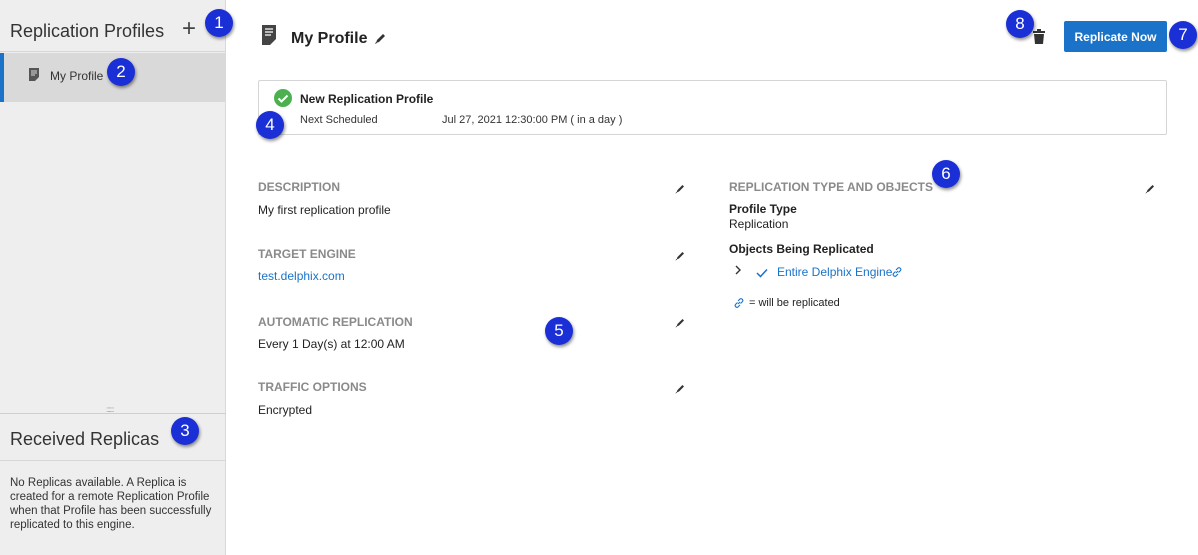  What do you see at coordinates (367, 99) in the screenshot?
I see `notice-title: New Replication Profile` at bounding box center [367, 99].